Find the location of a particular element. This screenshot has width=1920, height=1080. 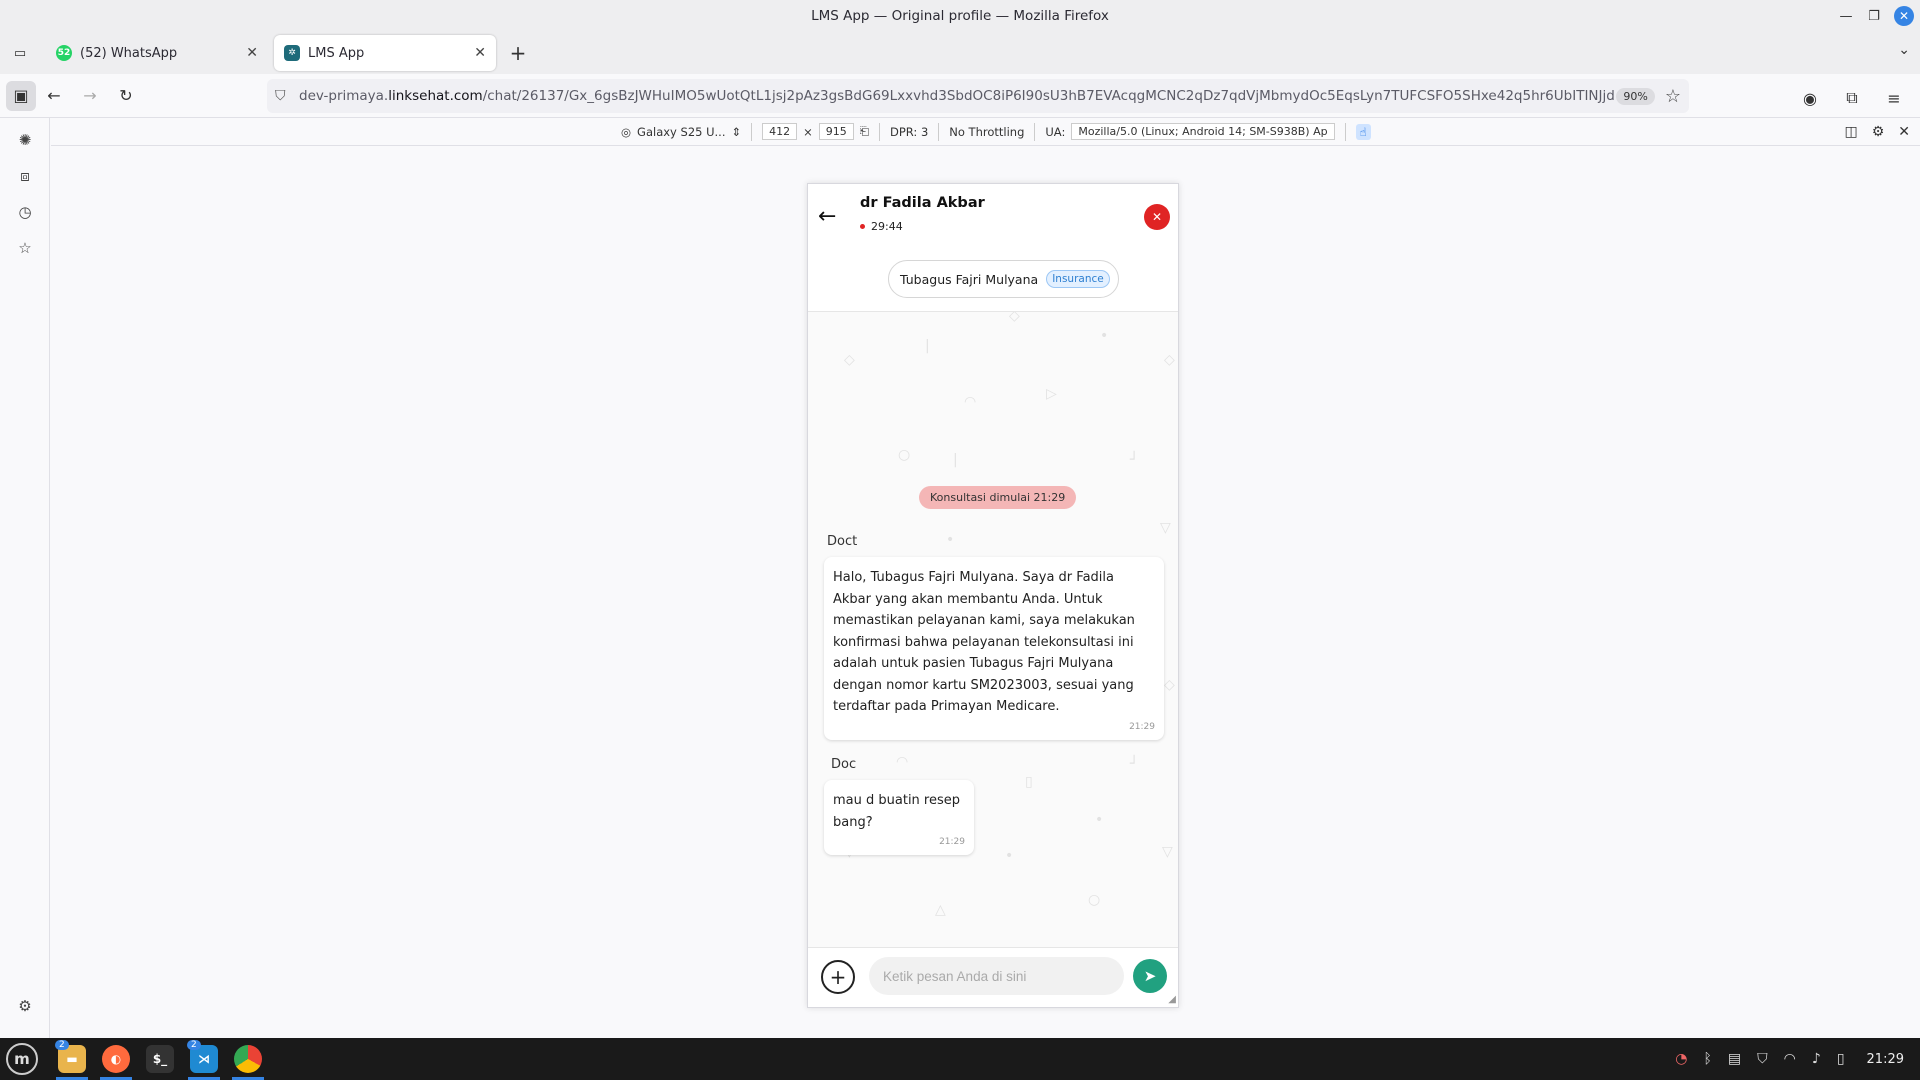

reload-icon: ↻ is located at coordinates (126, 96).